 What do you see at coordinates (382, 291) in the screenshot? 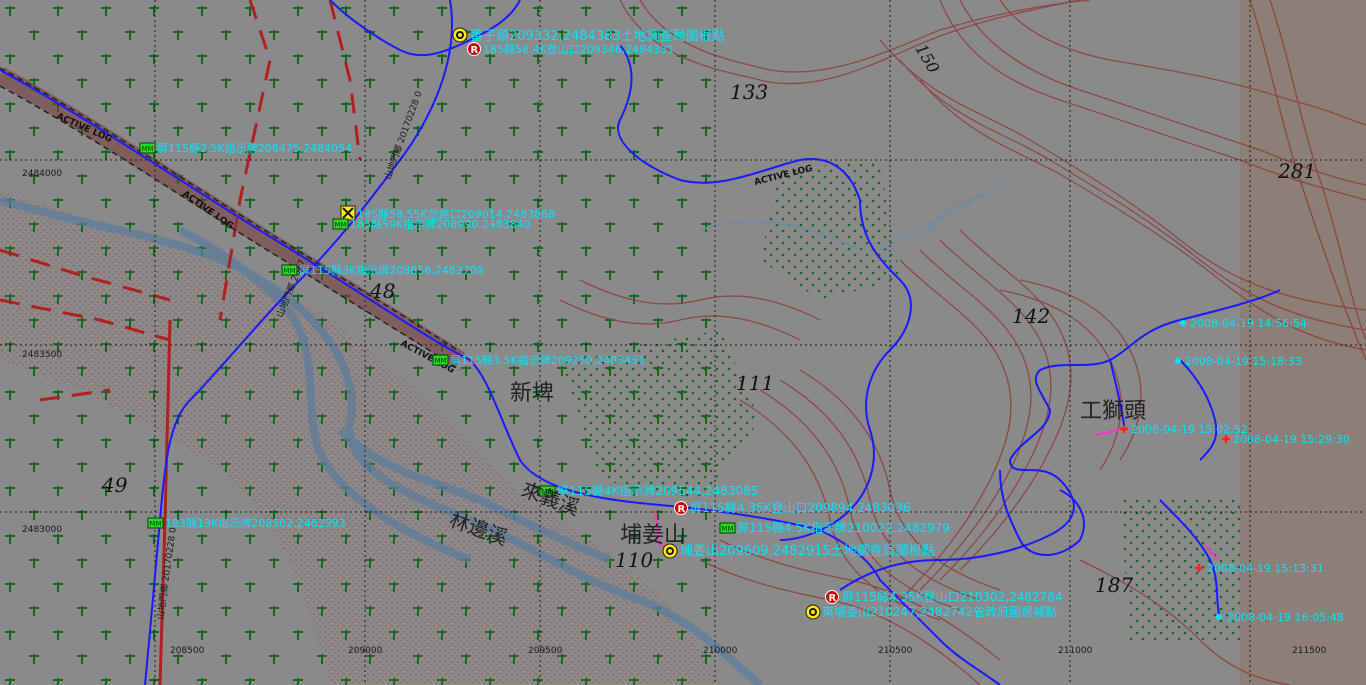
I see `elevation-label: 48` at bounding box center [382, 291].